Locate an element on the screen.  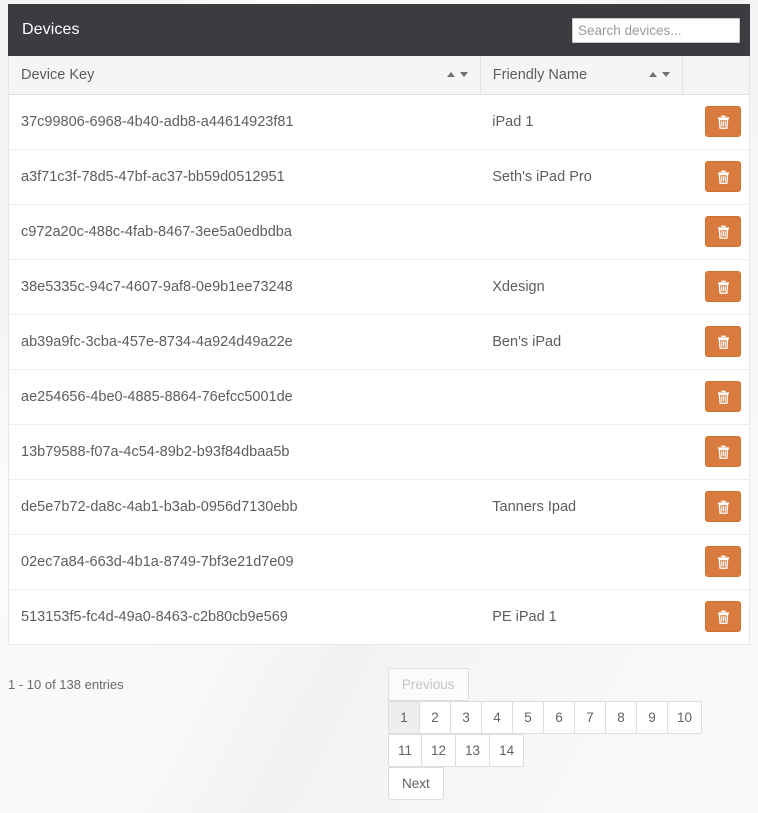
cell-device-key: a3f71c3f-78d5-47bf-ac37-bb59d0512951 is located at coordinates (245, 177).